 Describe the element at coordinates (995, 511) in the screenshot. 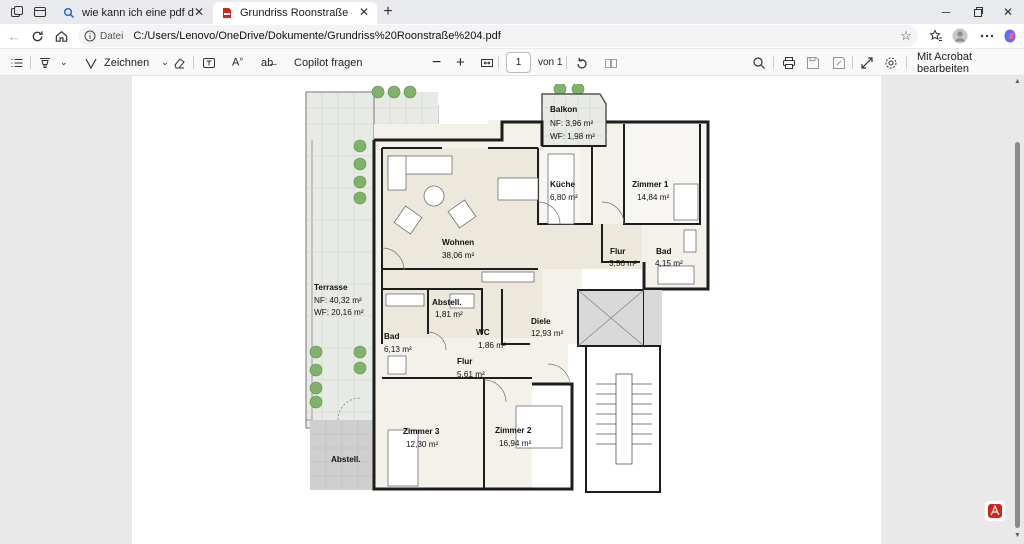

I see `acrobat-button` at that location.